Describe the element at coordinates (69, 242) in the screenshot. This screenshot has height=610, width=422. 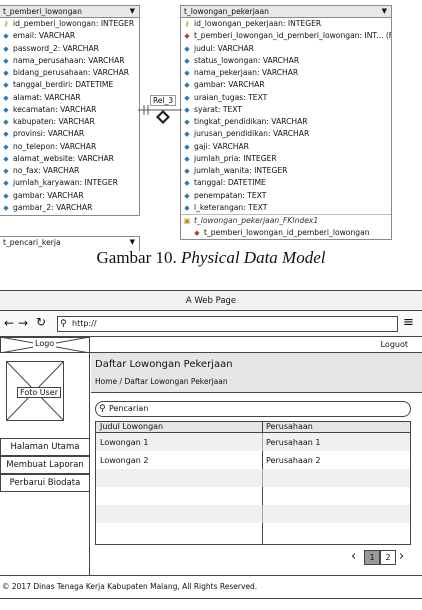
I see `table-header: t_pencari_kerja ▼` at that location.